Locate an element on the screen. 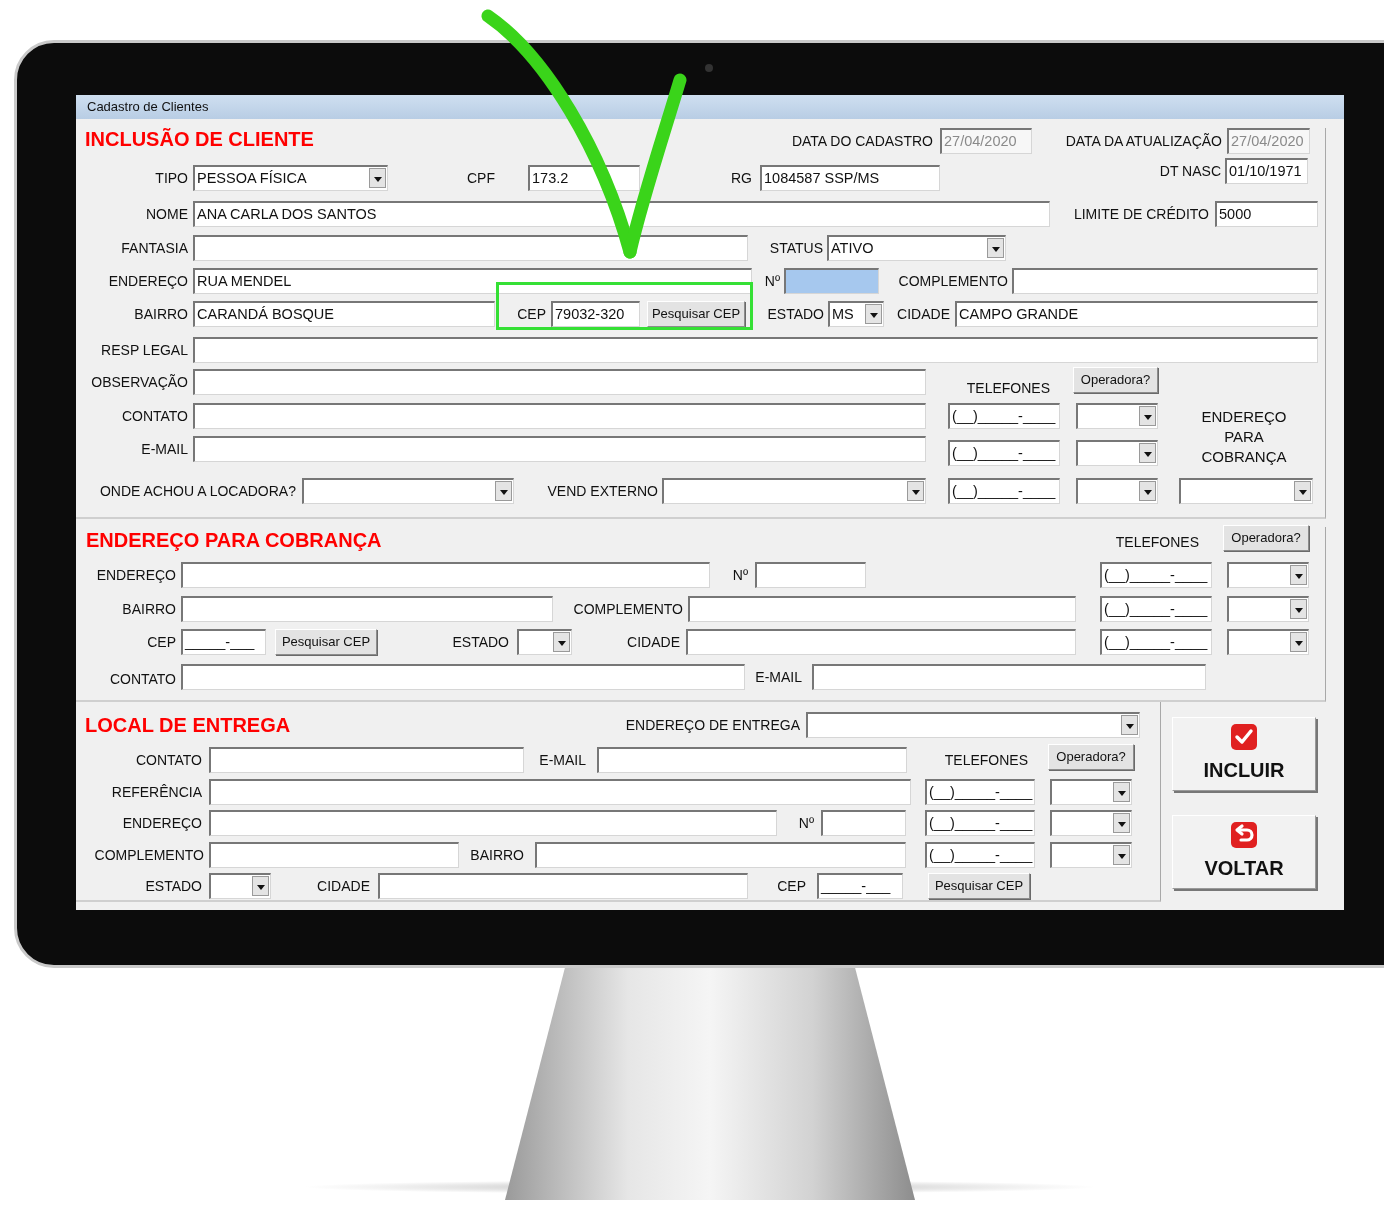 The height and width of the screenshot is (1206, 1384). field-label: FANTASIA is located at coordinates (154, 248).